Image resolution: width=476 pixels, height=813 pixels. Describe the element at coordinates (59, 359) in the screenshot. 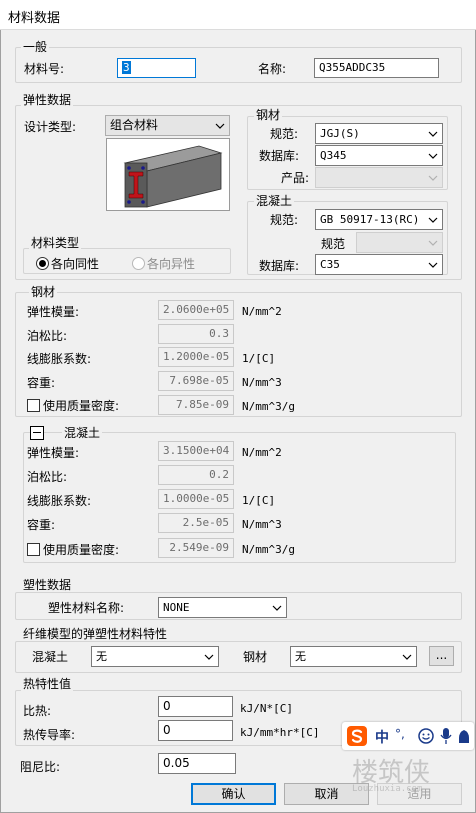

I see `steel-thermal-expansion-label: 线膨胀系数:` at that location.